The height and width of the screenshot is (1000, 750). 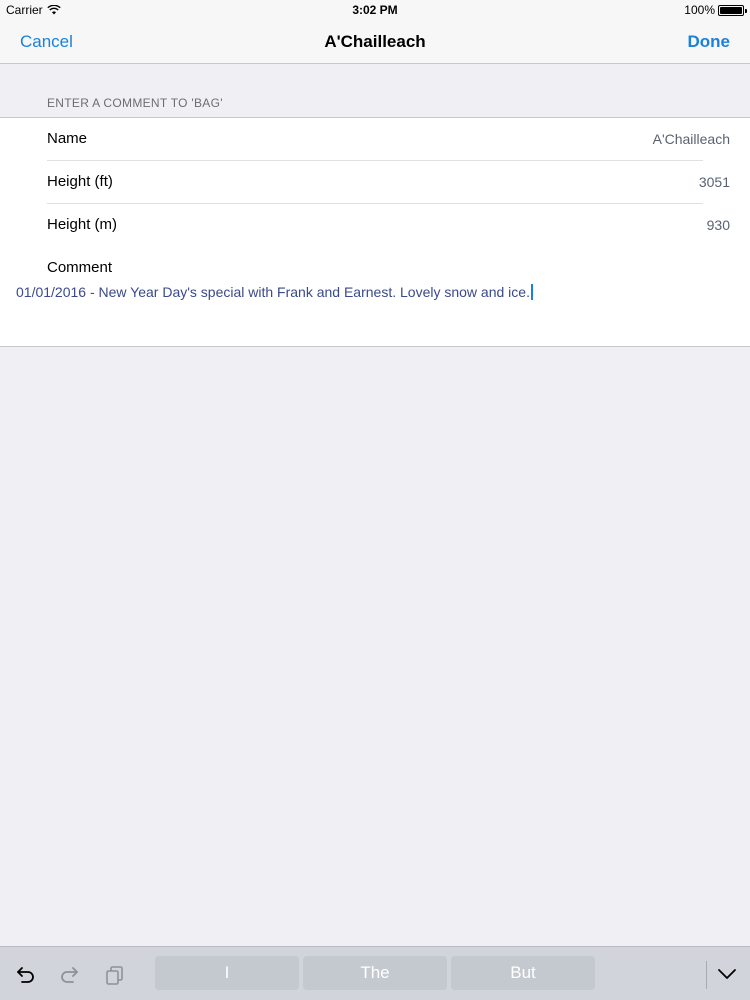 I want to click on battery-percent: 100%, so click(x=699, y=10).